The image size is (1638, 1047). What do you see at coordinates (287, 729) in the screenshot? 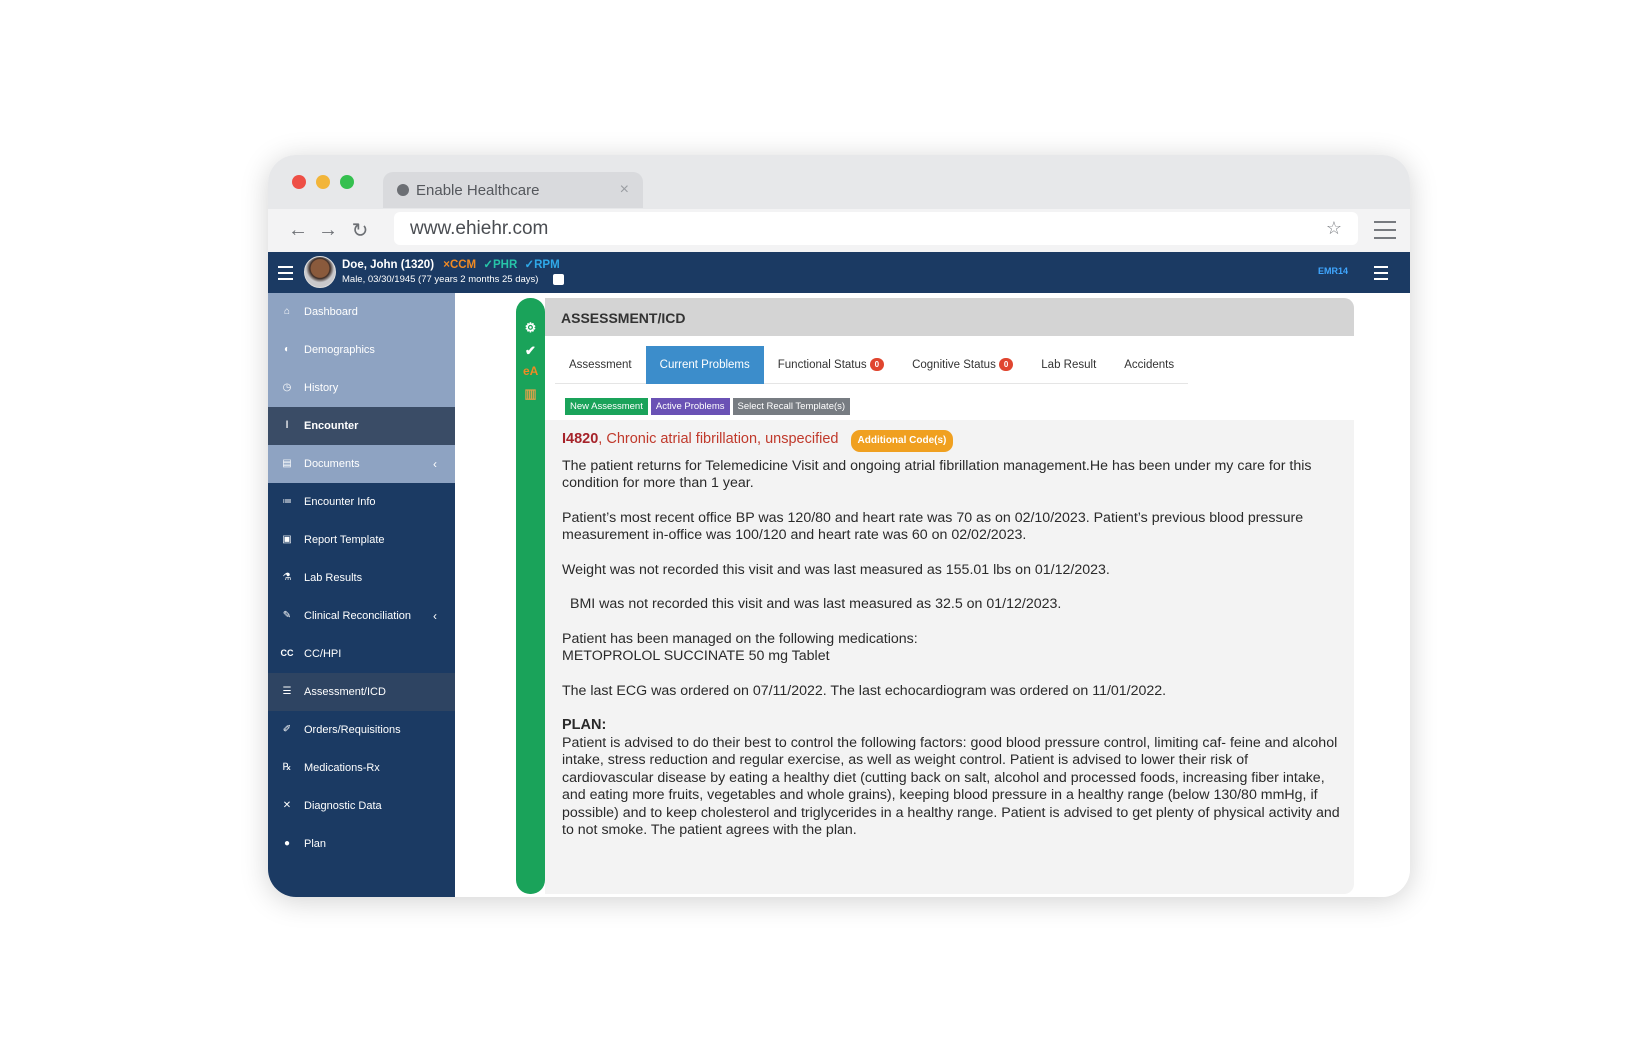
I see `pen-icon: ✐` at bounding box center [287, 729].